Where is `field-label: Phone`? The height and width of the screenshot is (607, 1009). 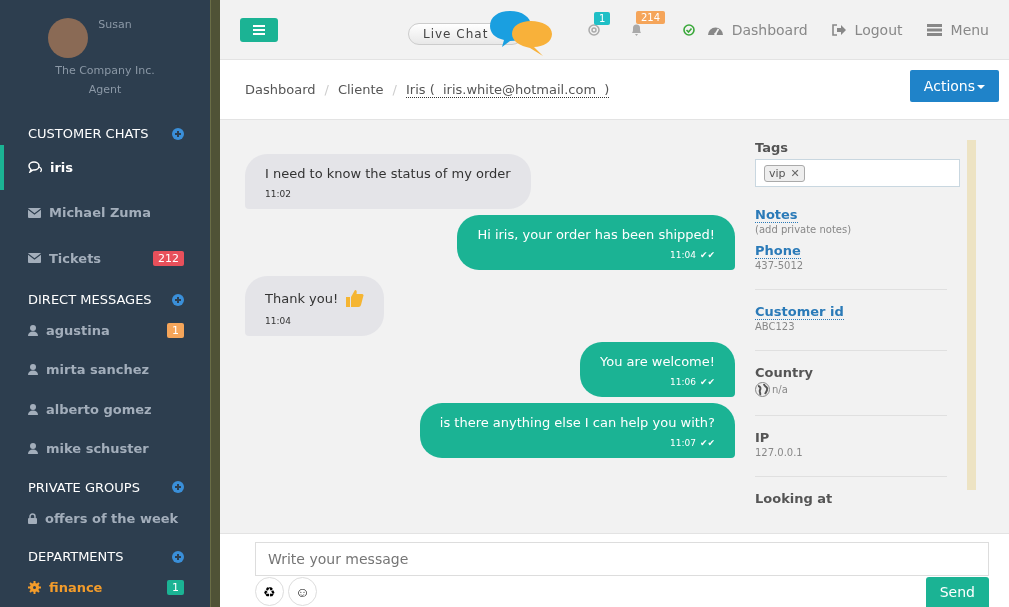
field-label: Phone is located at coordinates (778, 251).